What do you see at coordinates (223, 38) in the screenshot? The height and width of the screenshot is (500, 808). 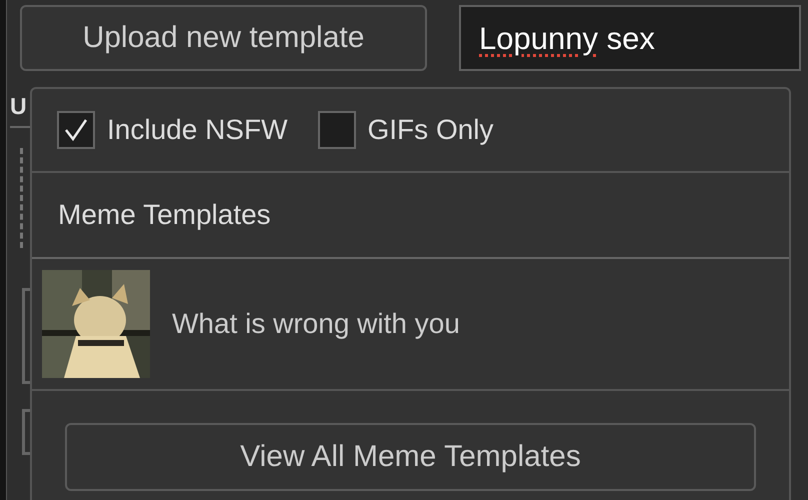 I see `upload-template-button: Upload new template` at bounding box center [223, 38].